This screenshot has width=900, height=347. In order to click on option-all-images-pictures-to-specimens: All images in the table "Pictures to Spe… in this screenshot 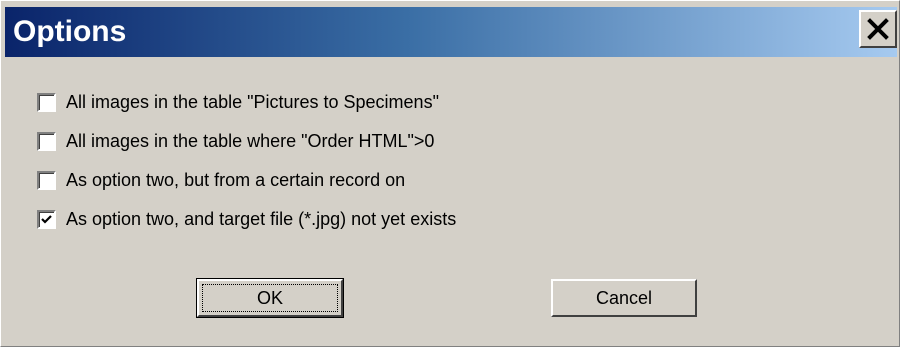, I will do `click(246, 102)`.